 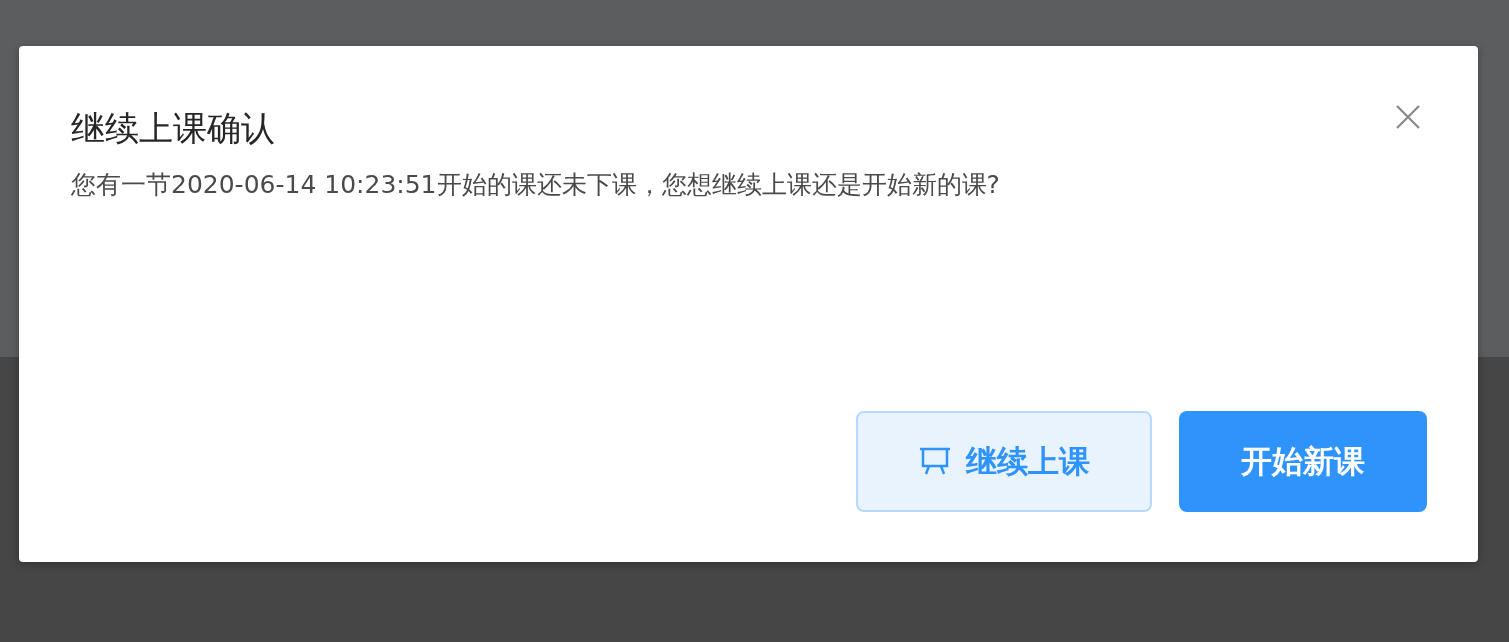 What do you see at coordinates (173, 128) in the screenshot?
I see `dialog-title: 继续上课确认` at bounding box center [173, 128].